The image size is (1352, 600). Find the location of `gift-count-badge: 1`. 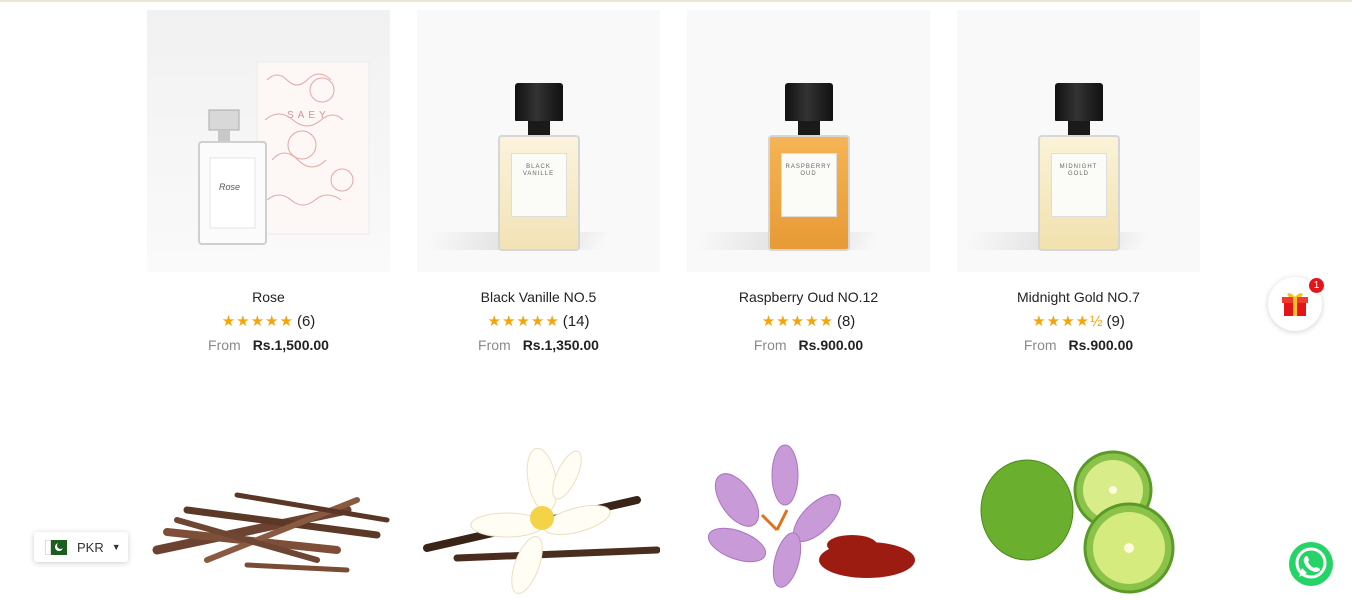

gift-count-badge: 1 is located at coordinates (1316, 285).